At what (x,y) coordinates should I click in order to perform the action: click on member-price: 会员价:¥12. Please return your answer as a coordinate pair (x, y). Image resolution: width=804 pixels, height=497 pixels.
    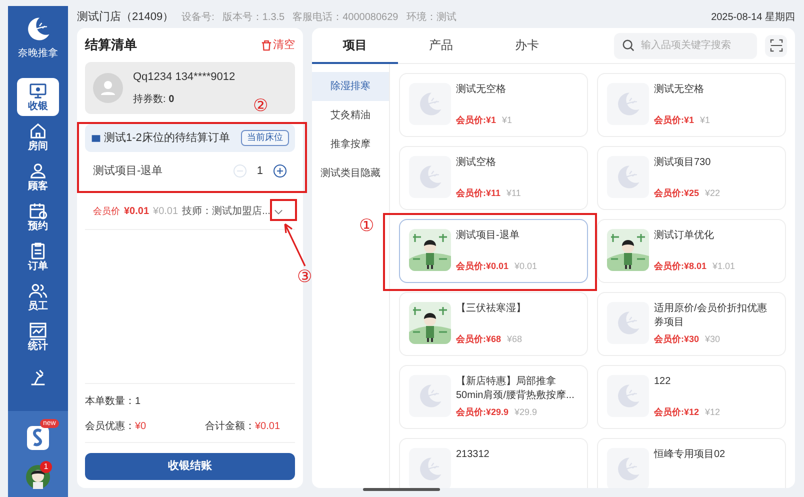
    Looking at the image, I should click on (677, 412).